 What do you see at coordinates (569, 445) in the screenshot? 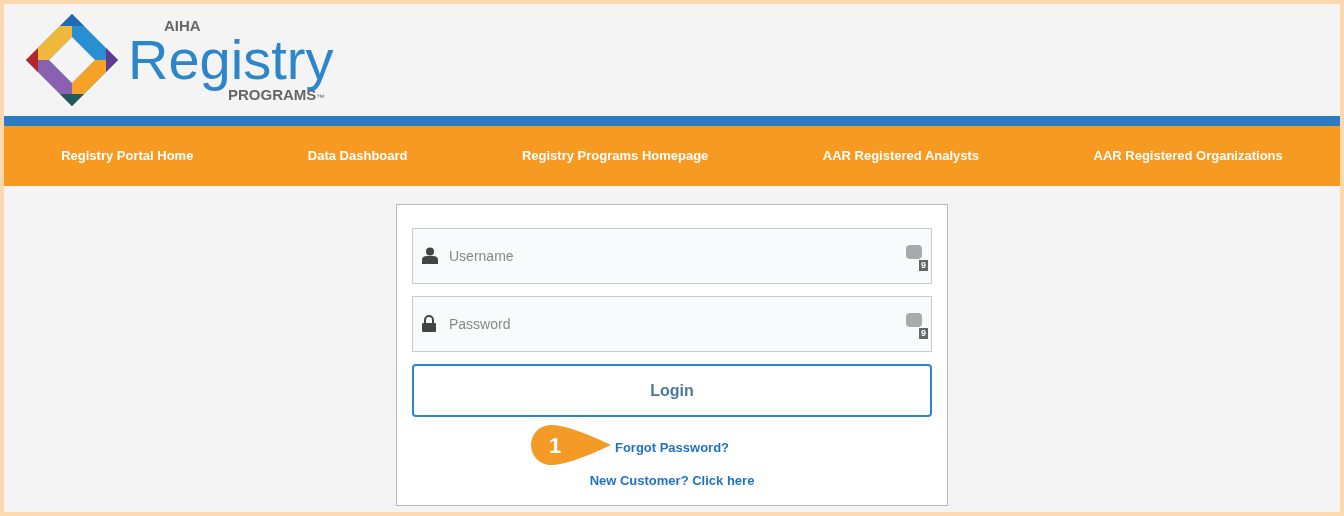
I see `callout-marker: 1` at bounding box center [569, 445].